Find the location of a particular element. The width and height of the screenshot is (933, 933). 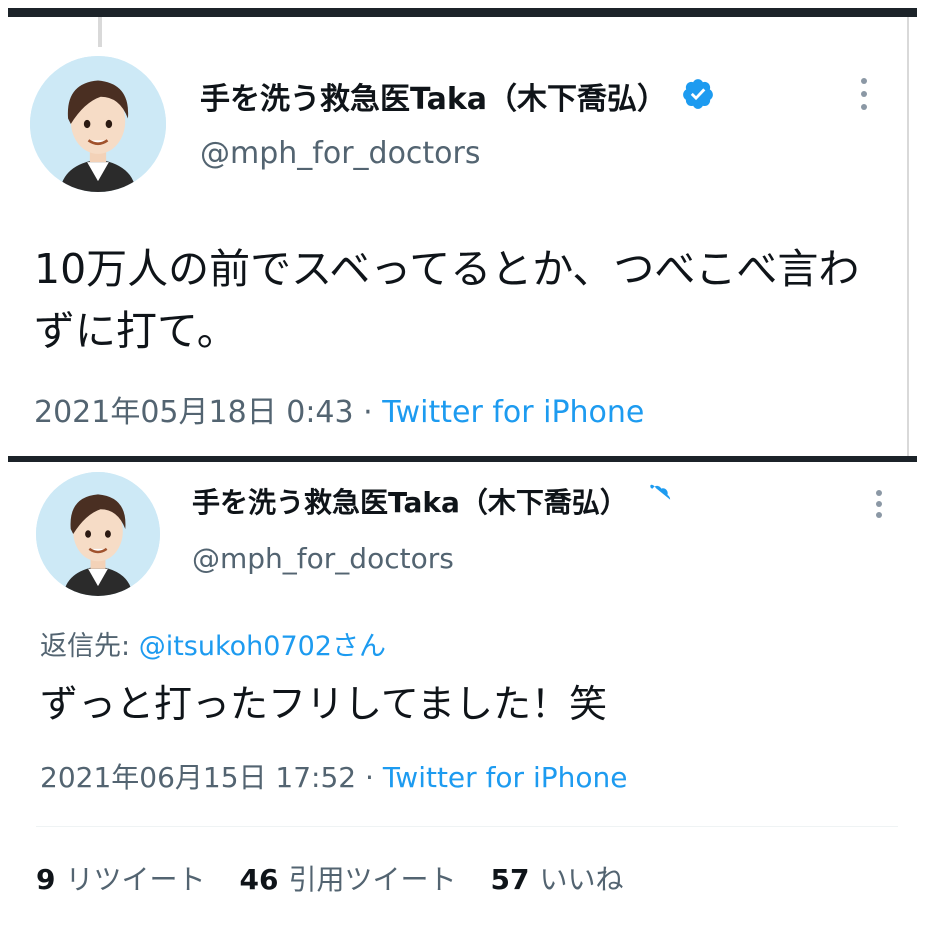

stats-divider is located at coordinates (467, 826).